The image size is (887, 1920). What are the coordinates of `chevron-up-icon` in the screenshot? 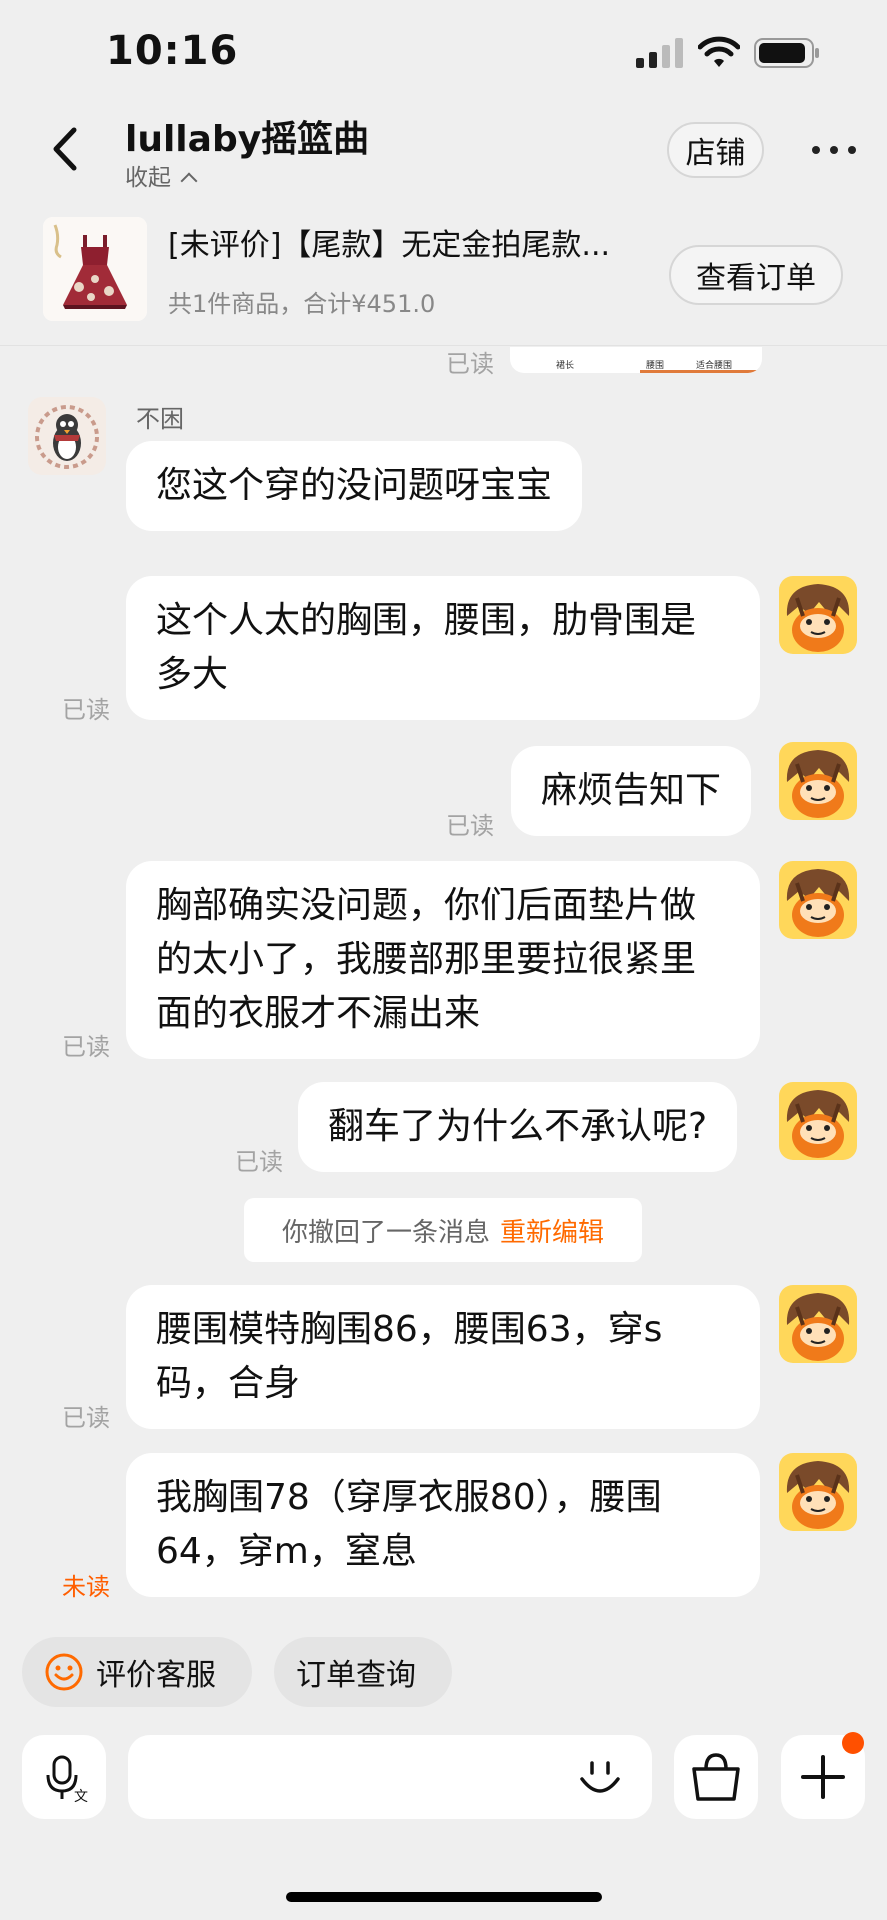 It's located at (189, 181).